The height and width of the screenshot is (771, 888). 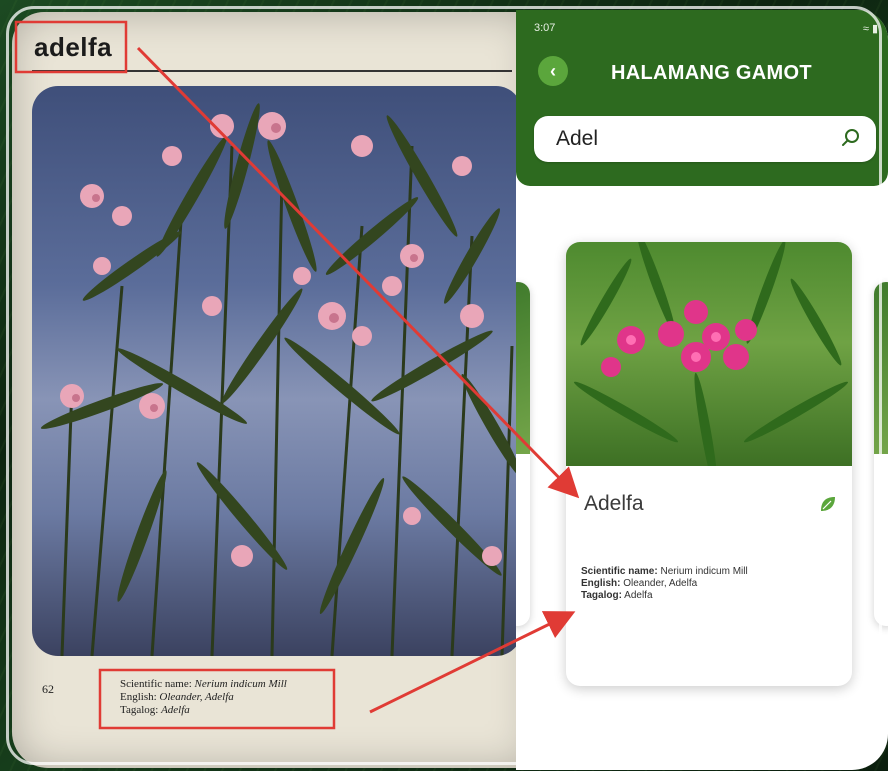 I want to click on app-header: 3:07 ≈ ▮ ‹ HALAMANG GAMOT, so click(x=702, y=98).